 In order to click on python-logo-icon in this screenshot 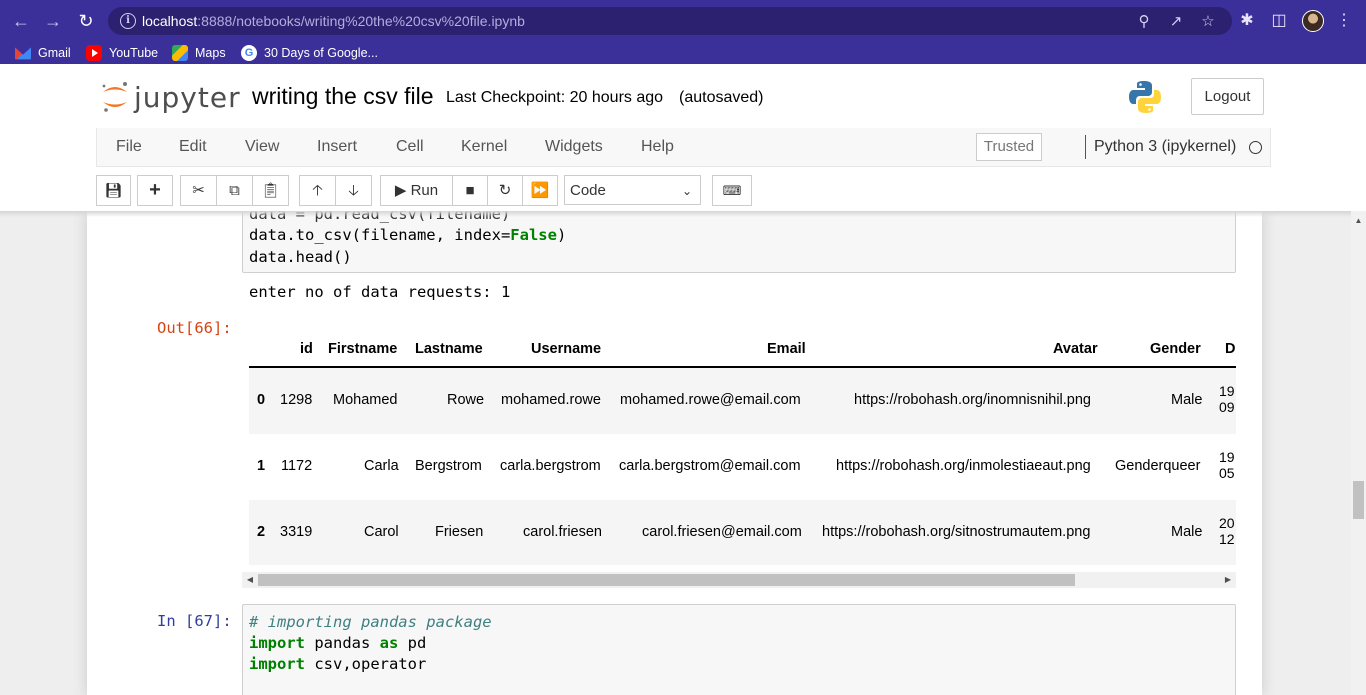, I will do `click(1145, 97)`.